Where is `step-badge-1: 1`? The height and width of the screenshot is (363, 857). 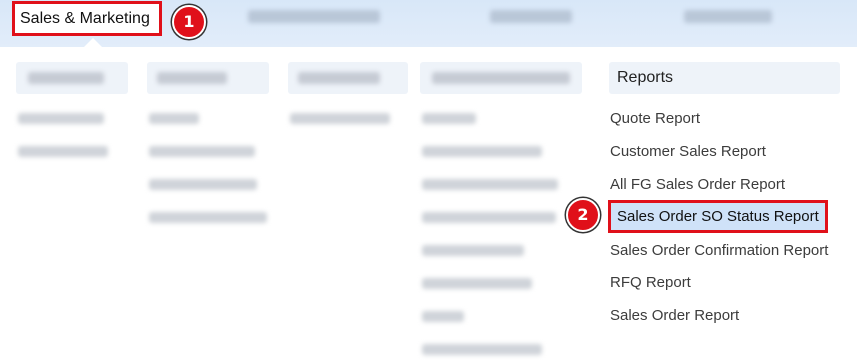
step-badge-1: 1 is located at coordinates (189, 22).